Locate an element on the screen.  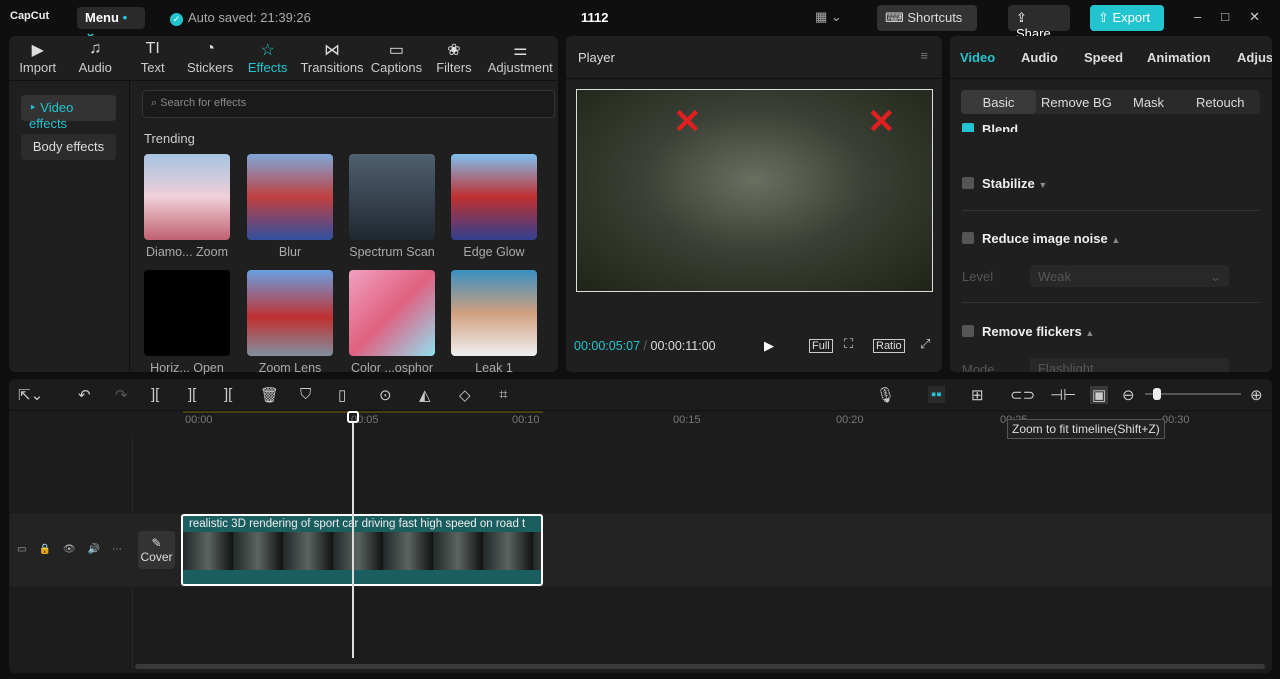
tab-video: Video is located at coordinates (977, 57).